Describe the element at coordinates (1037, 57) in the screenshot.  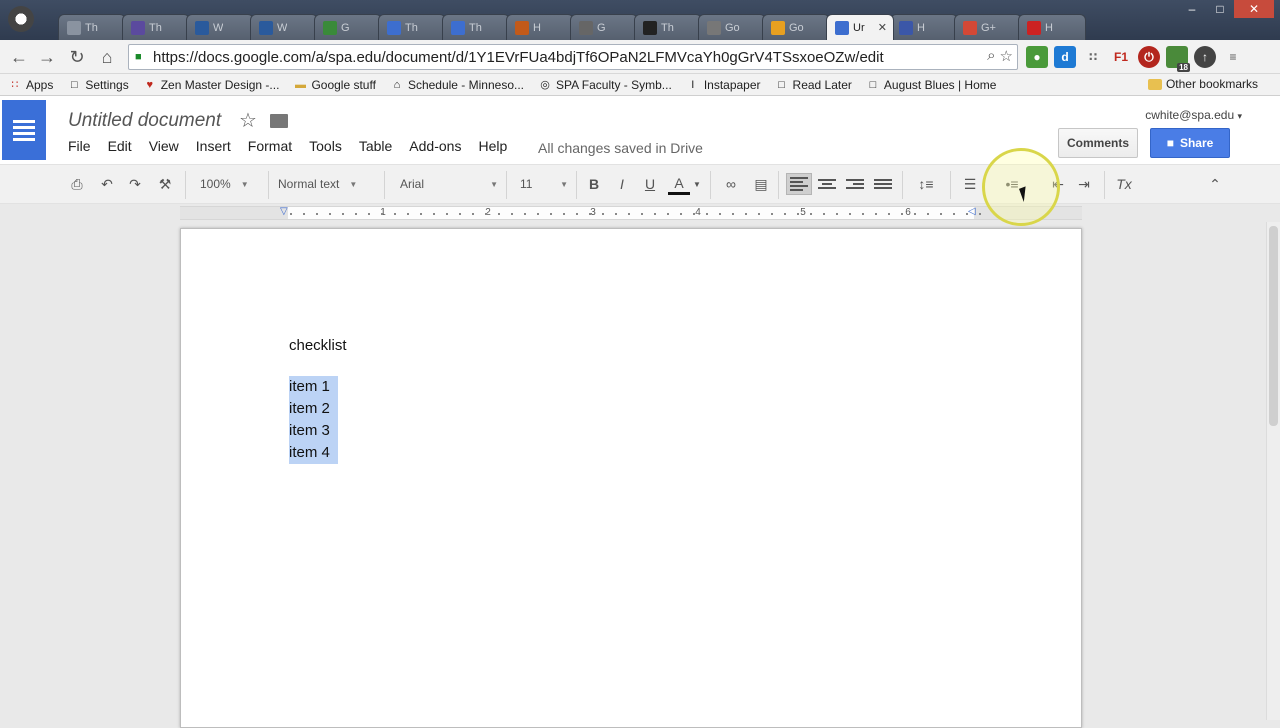
I see `refresh-extension-icon: ●` at that location.